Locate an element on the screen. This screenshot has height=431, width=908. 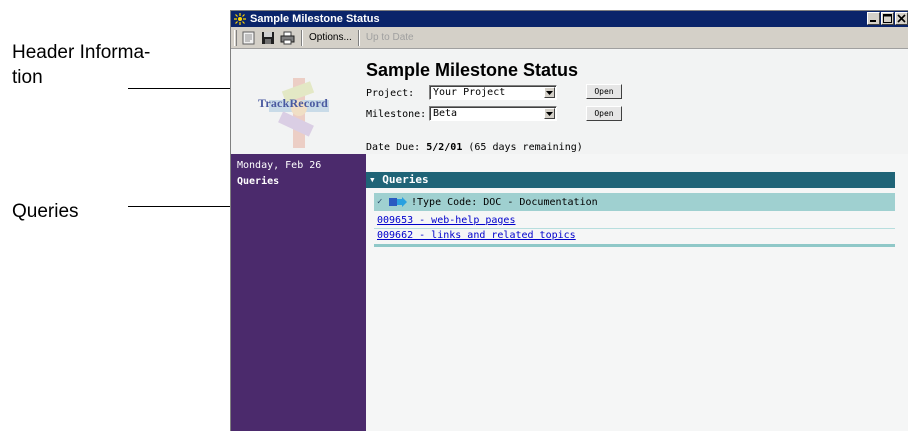
logo-text: TrackRecord is located at coordinates (293, 103).